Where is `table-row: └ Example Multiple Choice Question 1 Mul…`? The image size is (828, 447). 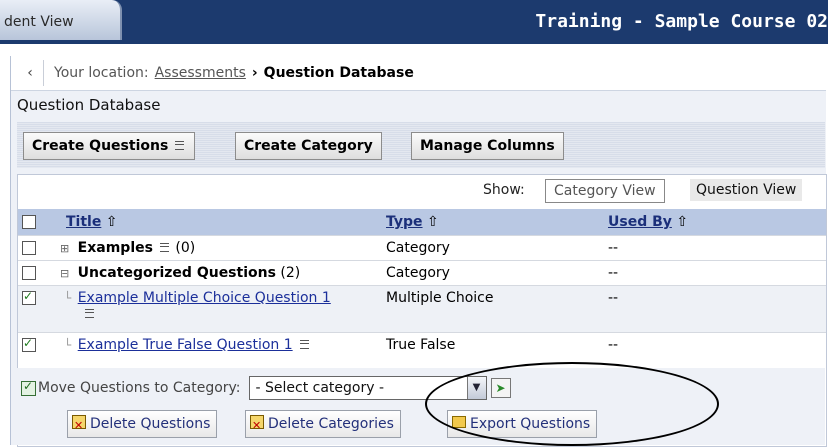
table-row: └ Example Multiple Choice Question 1 Mul… is located at coordinates (422, 309).